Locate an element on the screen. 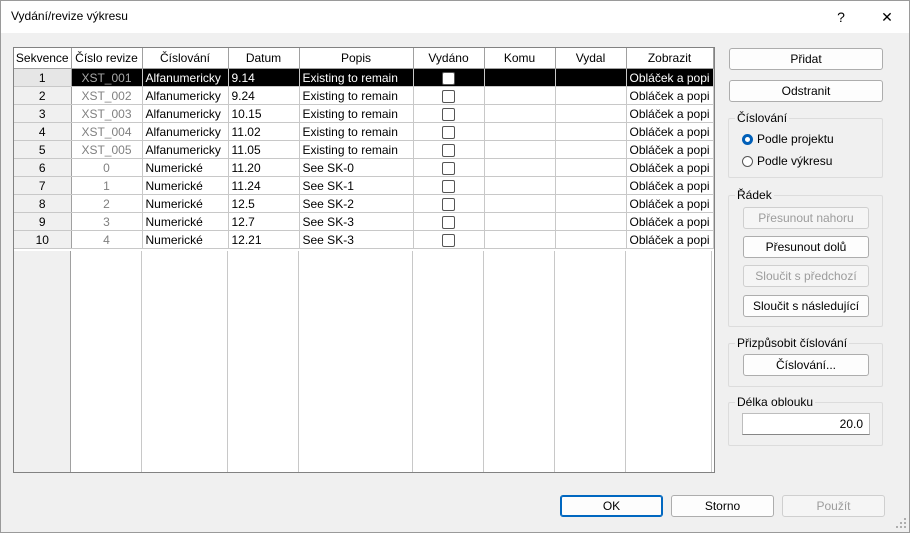 The width and height of the screenshot is (910, 533). column-header: Číslování is located at coordinates (185, 58).